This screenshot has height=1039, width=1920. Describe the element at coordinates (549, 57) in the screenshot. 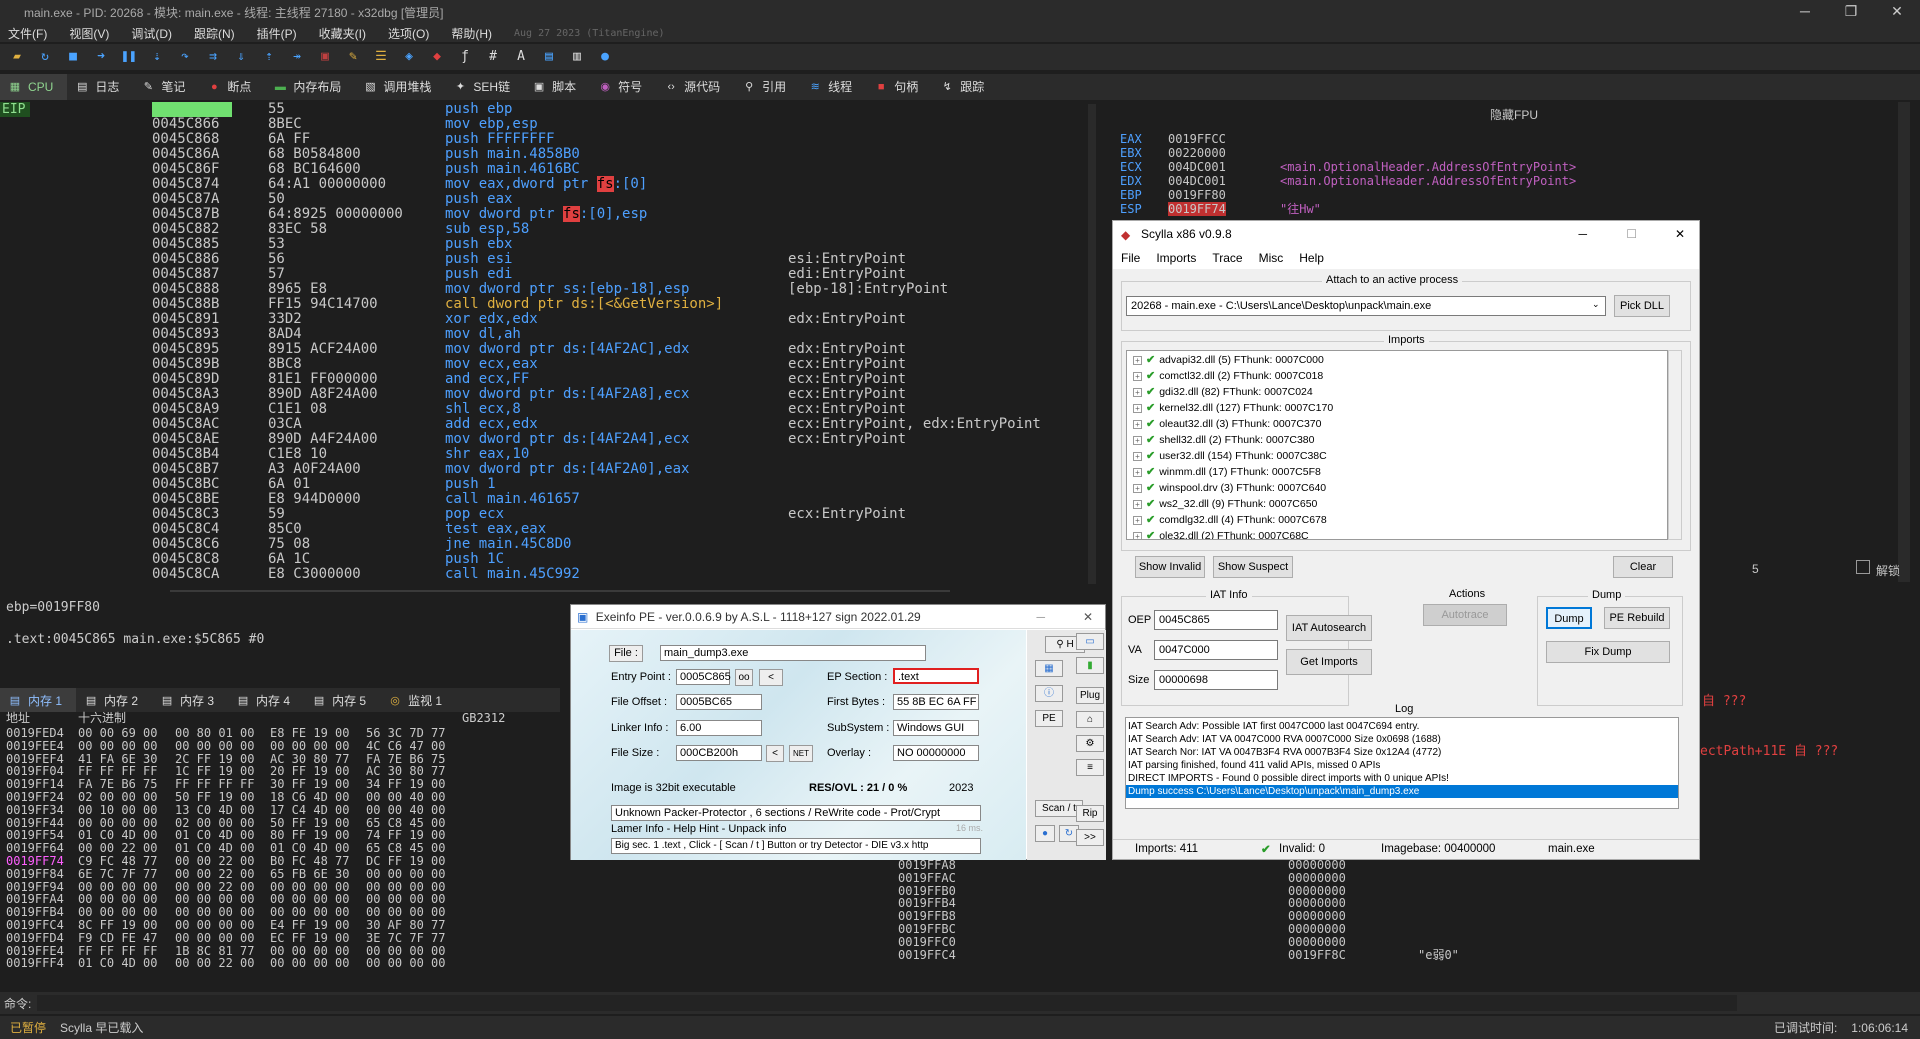

I see `calculator-icon: ▤` at that location.